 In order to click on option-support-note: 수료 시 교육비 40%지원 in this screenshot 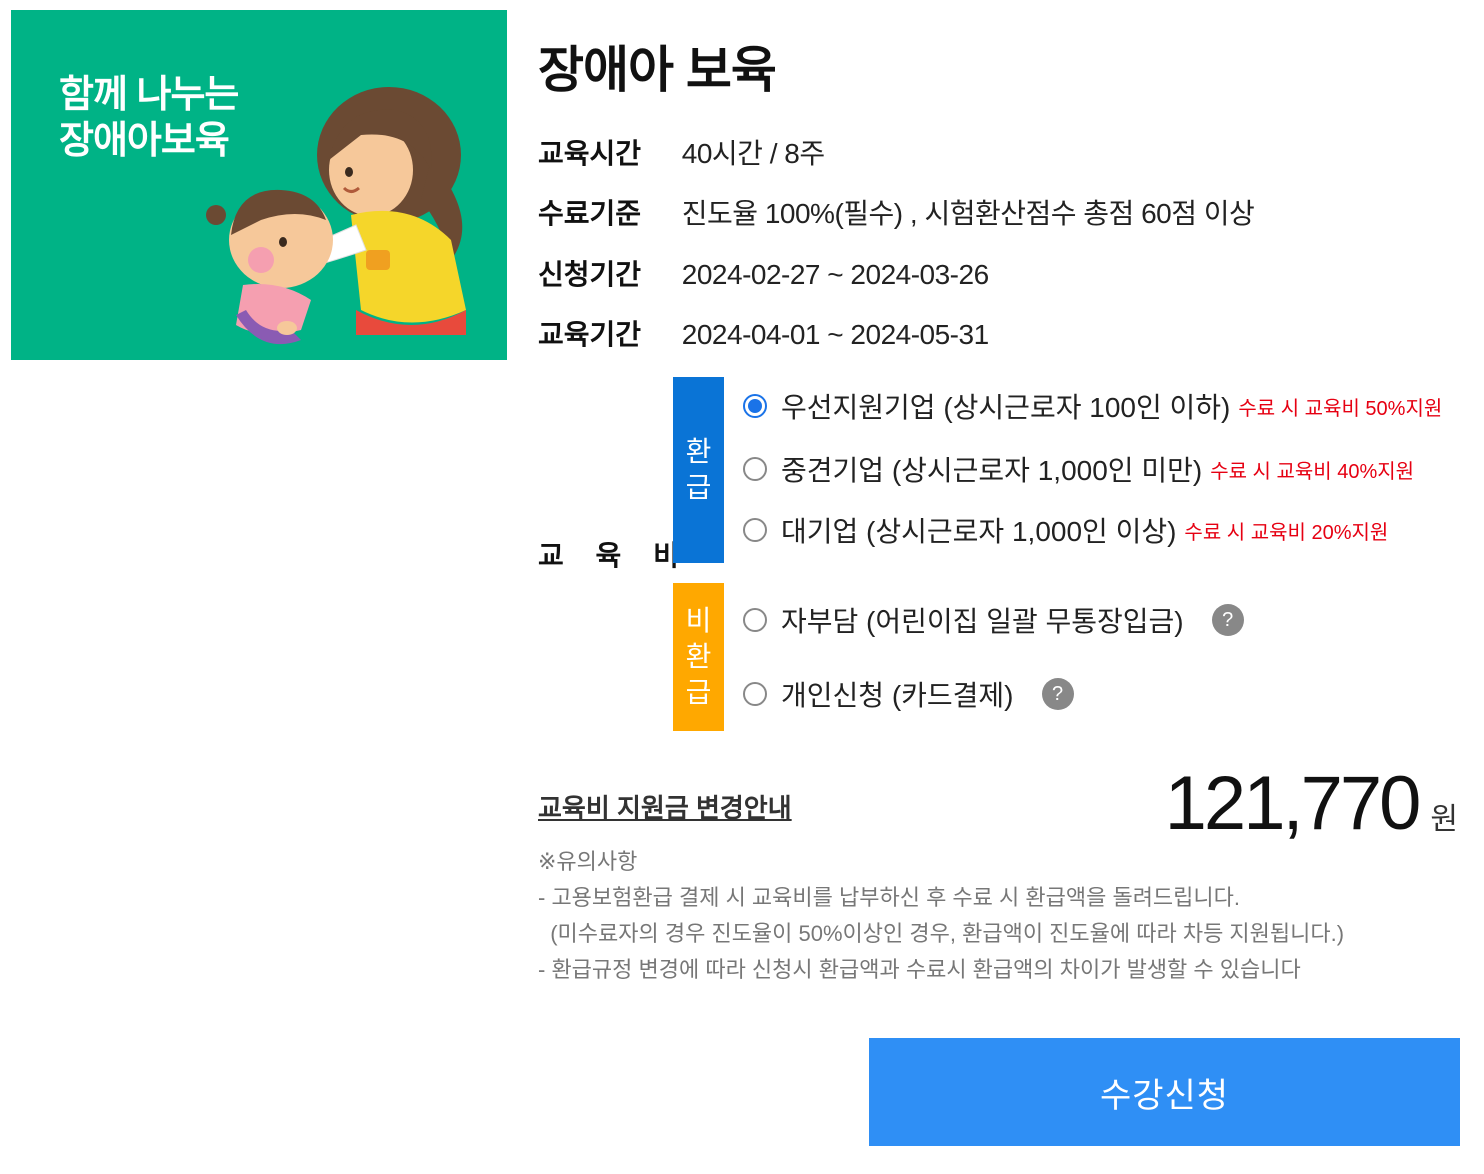, I will do `click(1312, 471)`.